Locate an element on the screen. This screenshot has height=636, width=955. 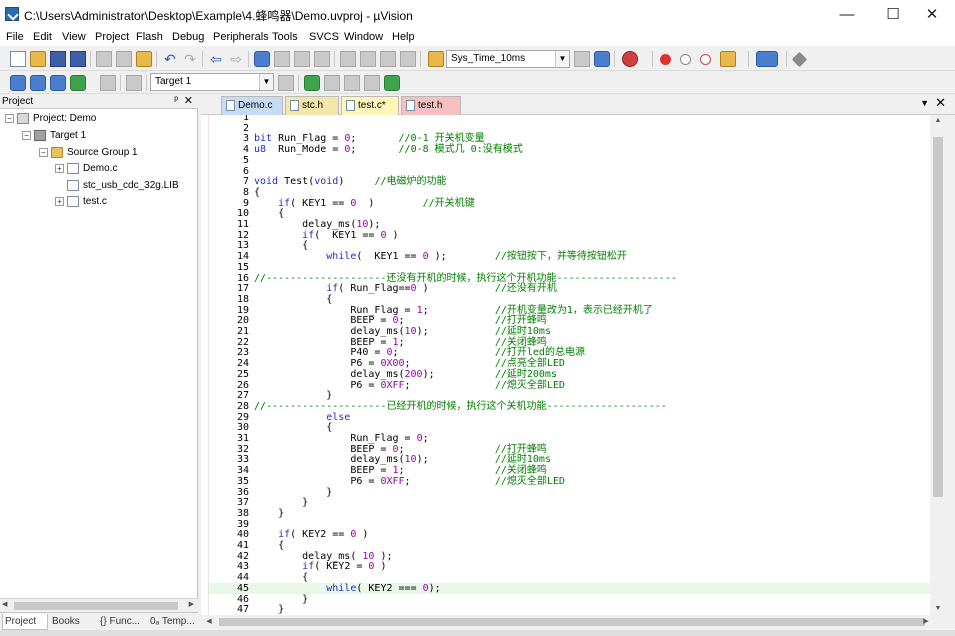
tree-file-demo-c: + Demo.c is located at coordinates (86, 171).